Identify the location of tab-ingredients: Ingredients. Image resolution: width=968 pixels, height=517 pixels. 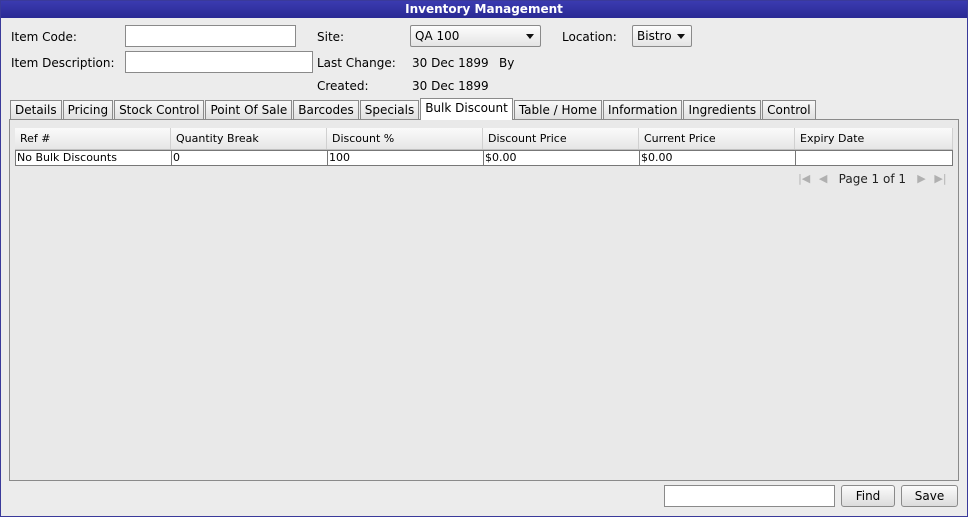
(722, 110).